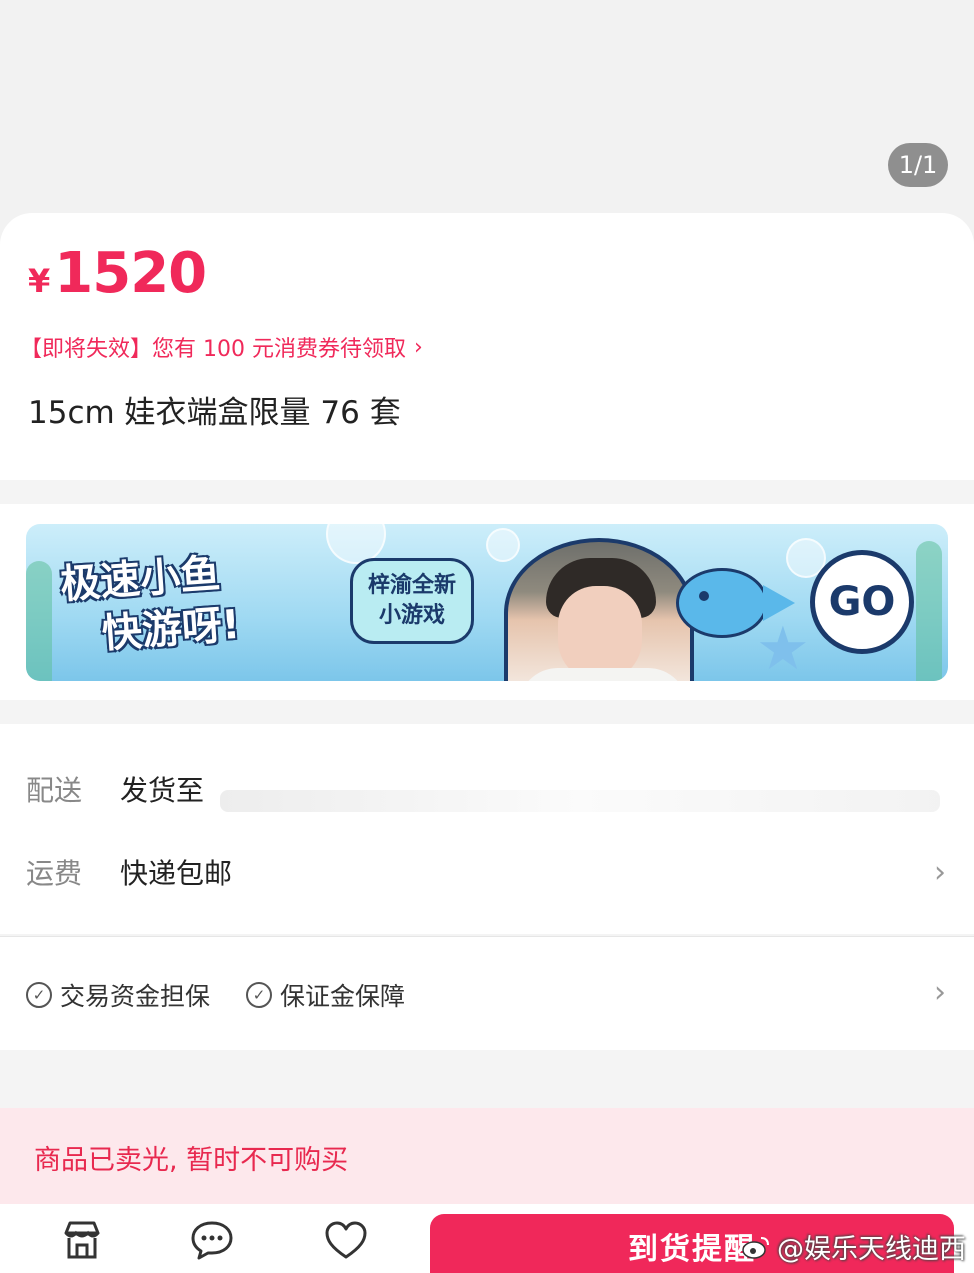 Image resolution: width=974 pixels, height=1273 pixels. Describe the element at coordinates (487, 1156) in the screenshot. I see `soldout-notice: 商品已卖光, 暂时不可购买` at that location.